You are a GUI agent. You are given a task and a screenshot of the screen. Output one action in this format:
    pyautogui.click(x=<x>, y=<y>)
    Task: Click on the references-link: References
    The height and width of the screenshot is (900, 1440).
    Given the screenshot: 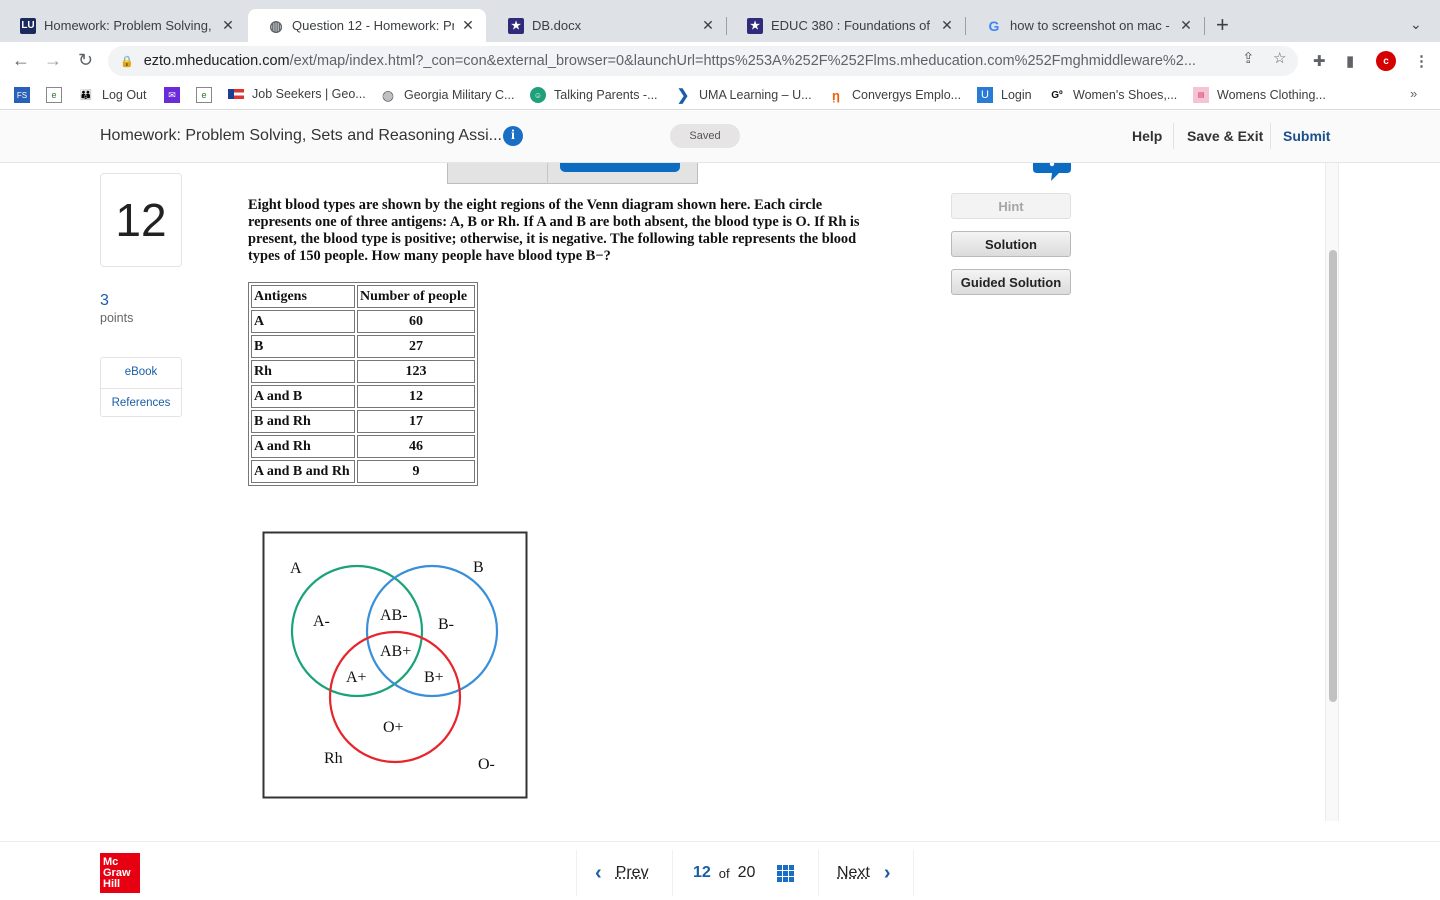 What is the action you would take?
    pyautogui.click(x=141, y=403)
    